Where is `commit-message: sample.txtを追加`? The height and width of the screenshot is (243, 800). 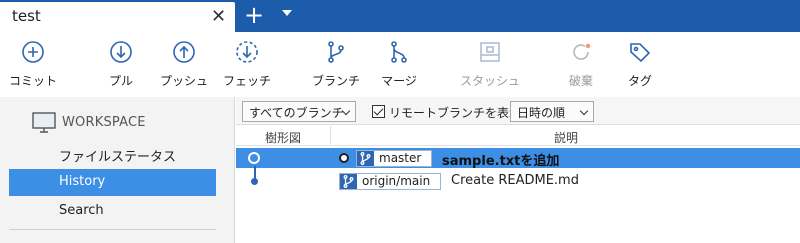
commit-message: sample.txtを追加 is located at coordinates (501, 161).